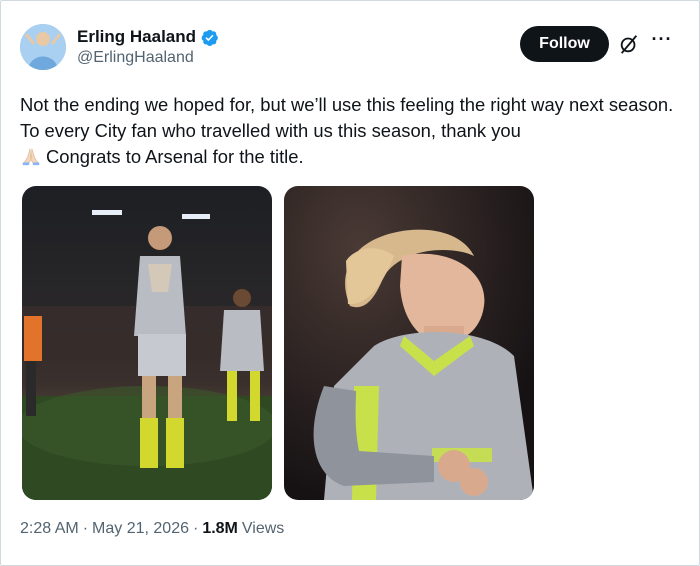 Image resolution: width=700 pixels, height=566 pixels. What do you see at coordinates (175, 156) in the screenshot?
I see `tweet-text-line2: Congrats to Arsenal for the title.` at bounding box center [175, 156].